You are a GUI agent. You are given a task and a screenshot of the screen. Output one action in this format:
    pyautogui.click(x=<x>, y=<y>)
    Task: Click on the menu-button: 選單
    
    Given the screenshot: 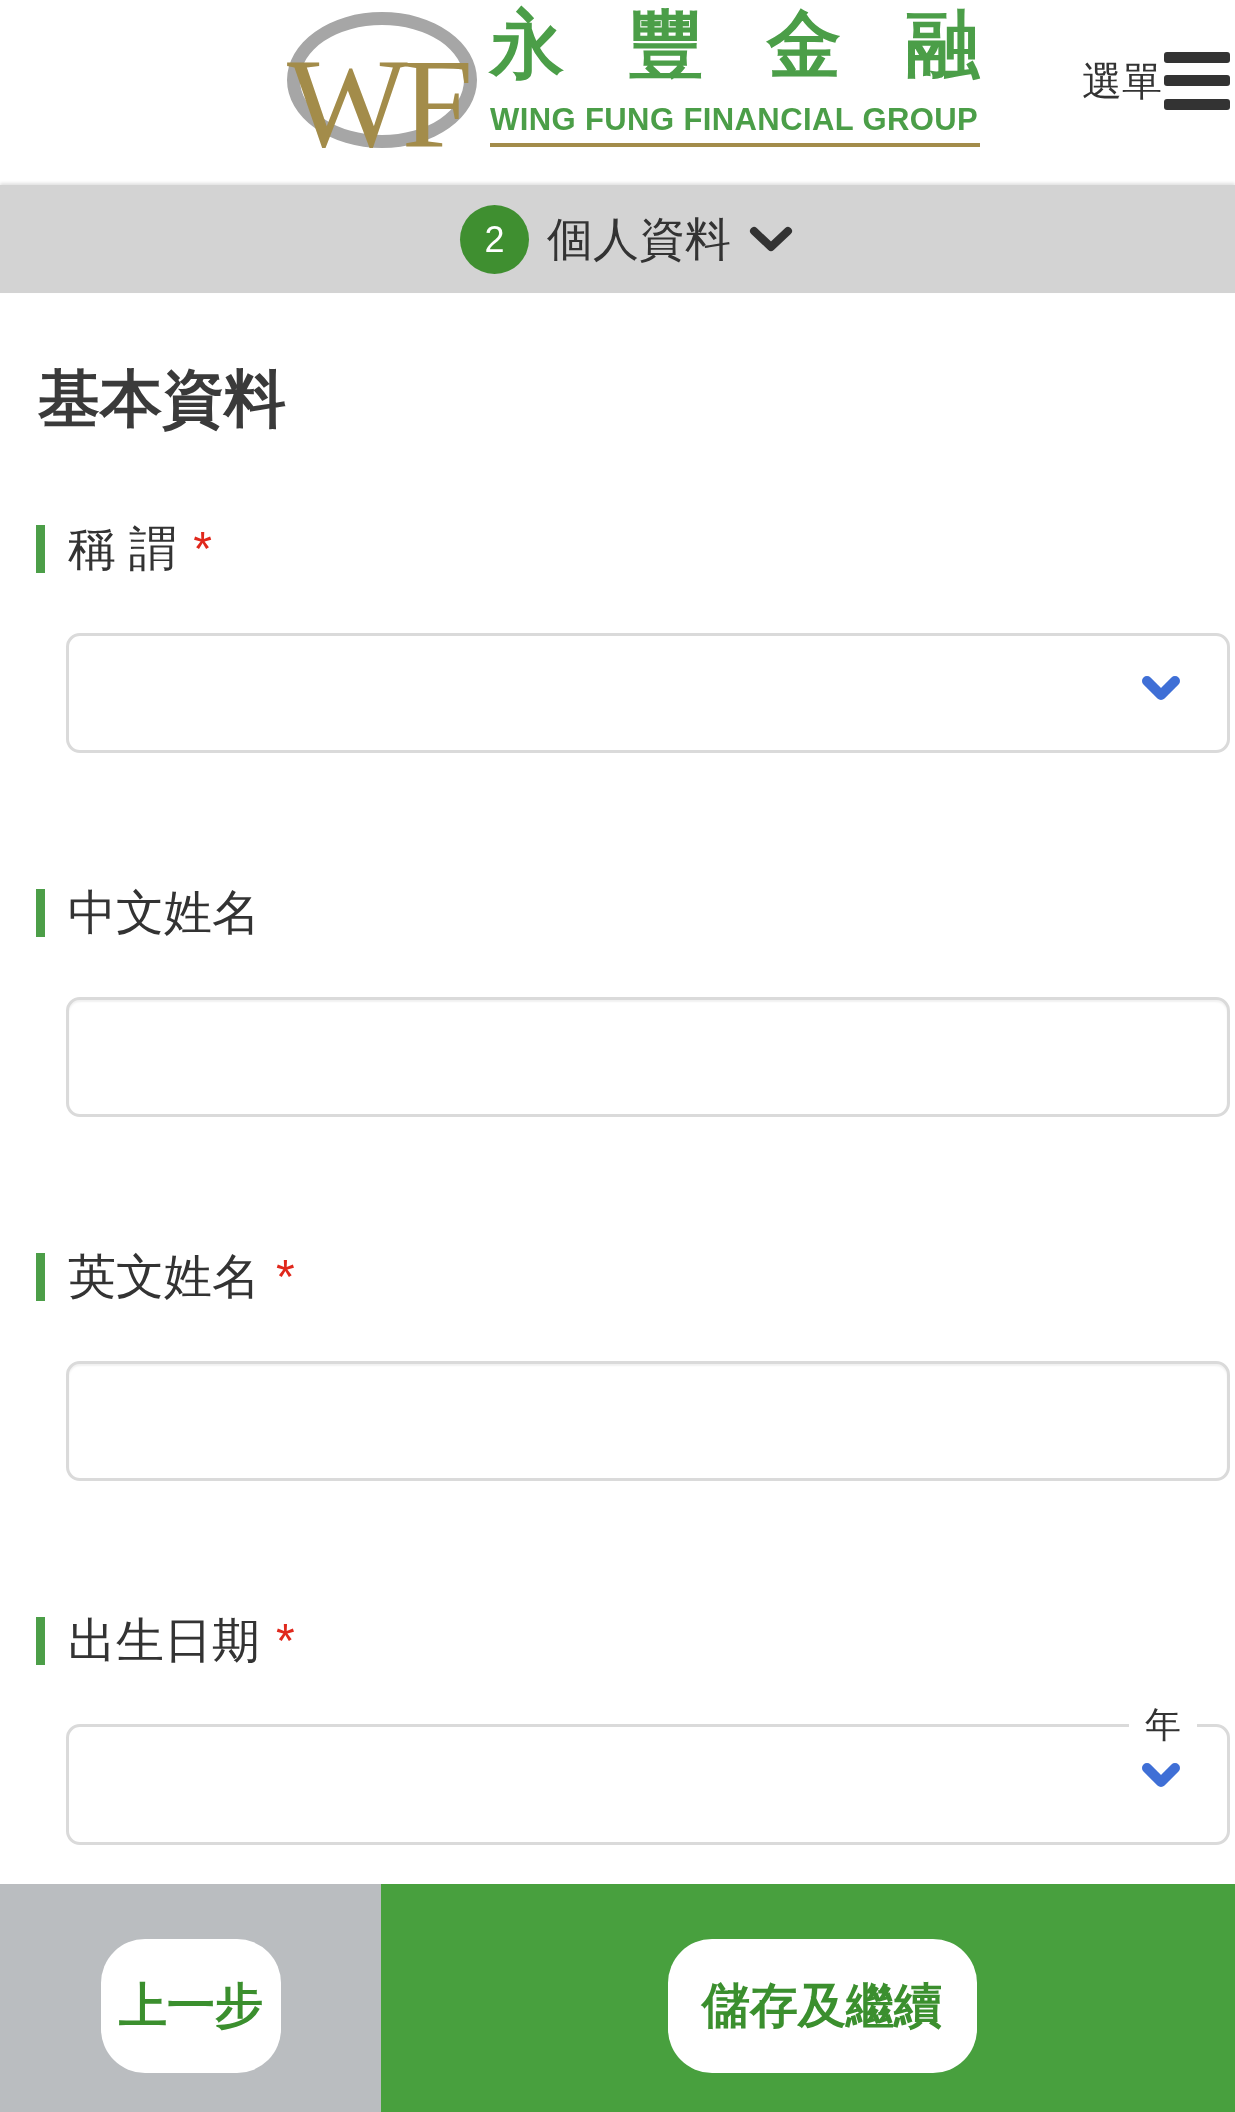 What is the action you would take?
    pyautogui.click(x=1156, y=81)
    